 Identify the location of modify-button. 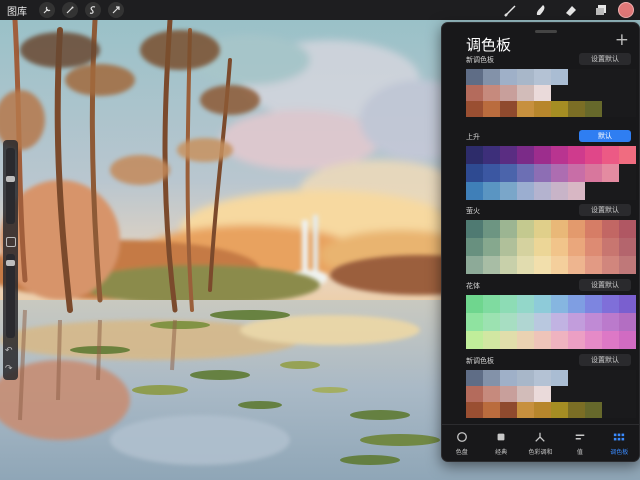
(11, 242).